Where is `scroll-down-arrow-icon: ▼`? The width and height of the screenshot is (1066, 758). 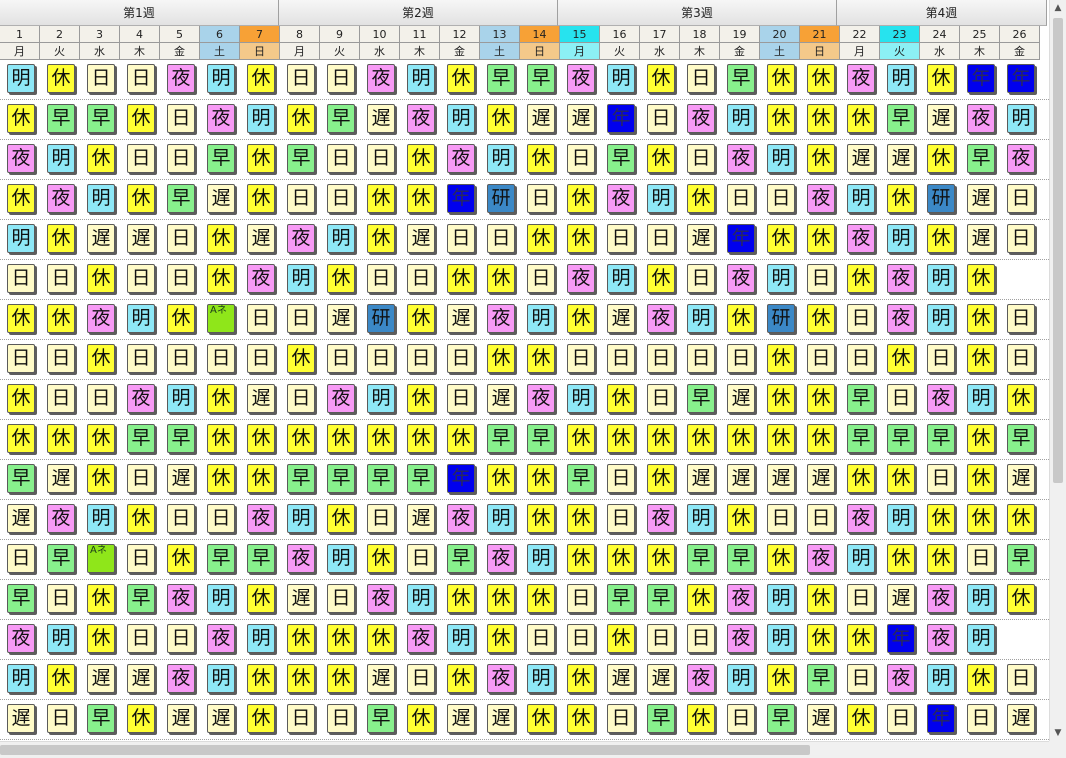 scroll-down-arrow-icon: ▼ is located at coordinates (1058, 733).